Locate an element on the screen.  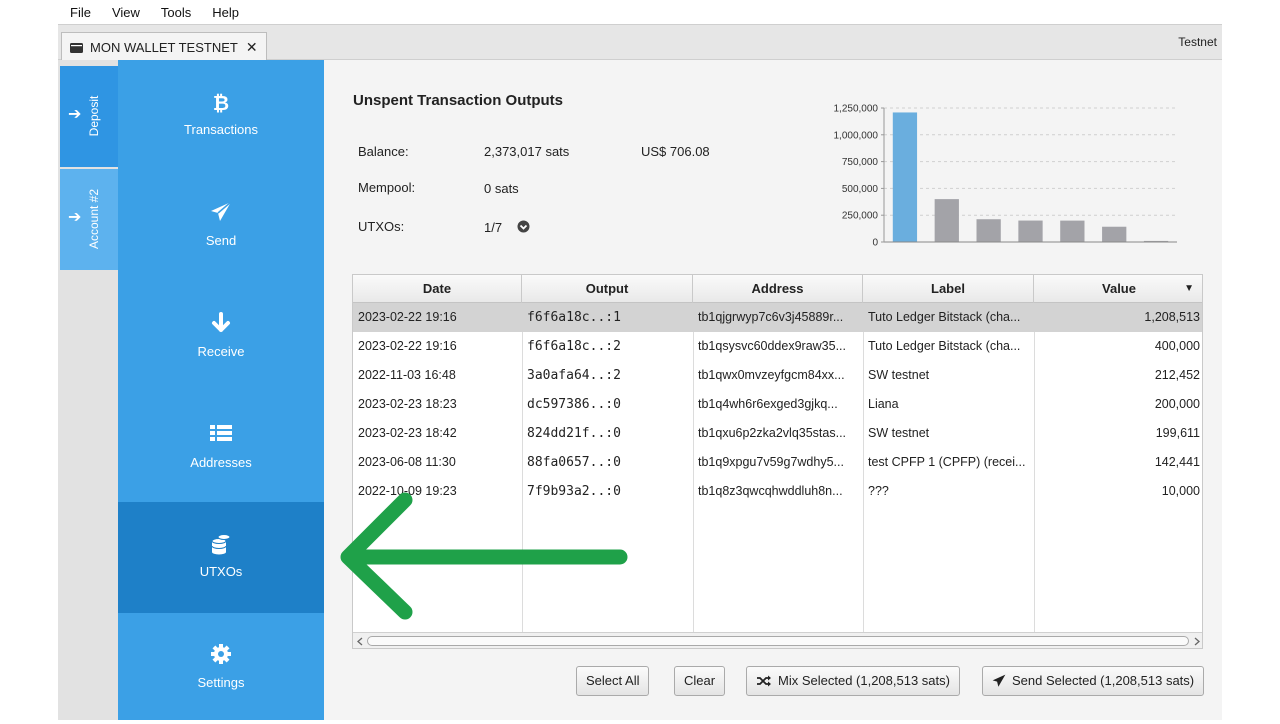
green-arrow-icon is located at coordinates (484, 556).